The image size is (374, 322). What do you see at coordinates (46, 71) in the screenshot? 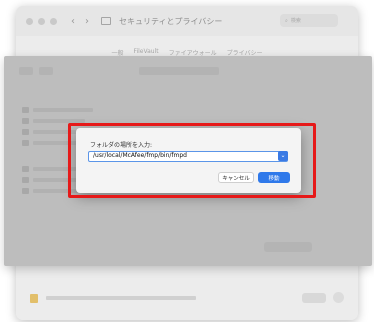
I see `sheet-view-buttons` at bounding box center [46, 71].